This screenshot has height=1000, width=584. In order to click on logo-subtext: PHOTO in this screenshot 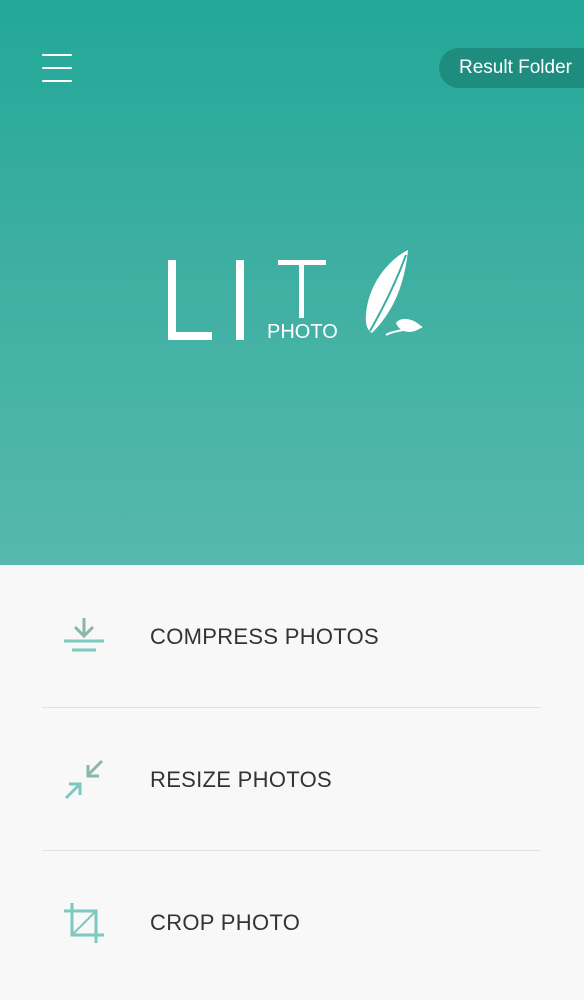, I will do `click(302, 332)`.